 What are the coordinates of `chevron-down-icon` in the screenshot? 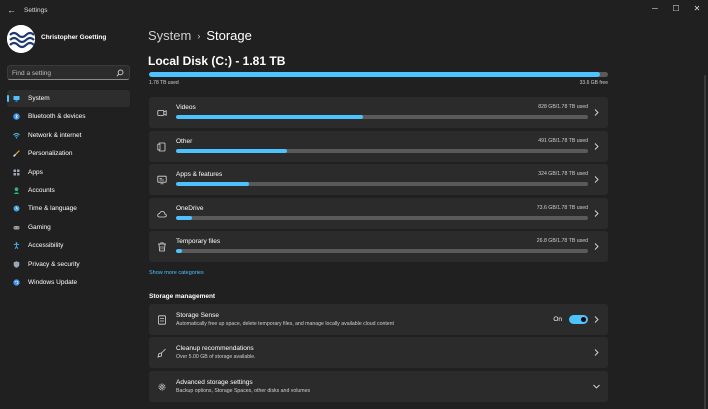 It's located at (596, 386).